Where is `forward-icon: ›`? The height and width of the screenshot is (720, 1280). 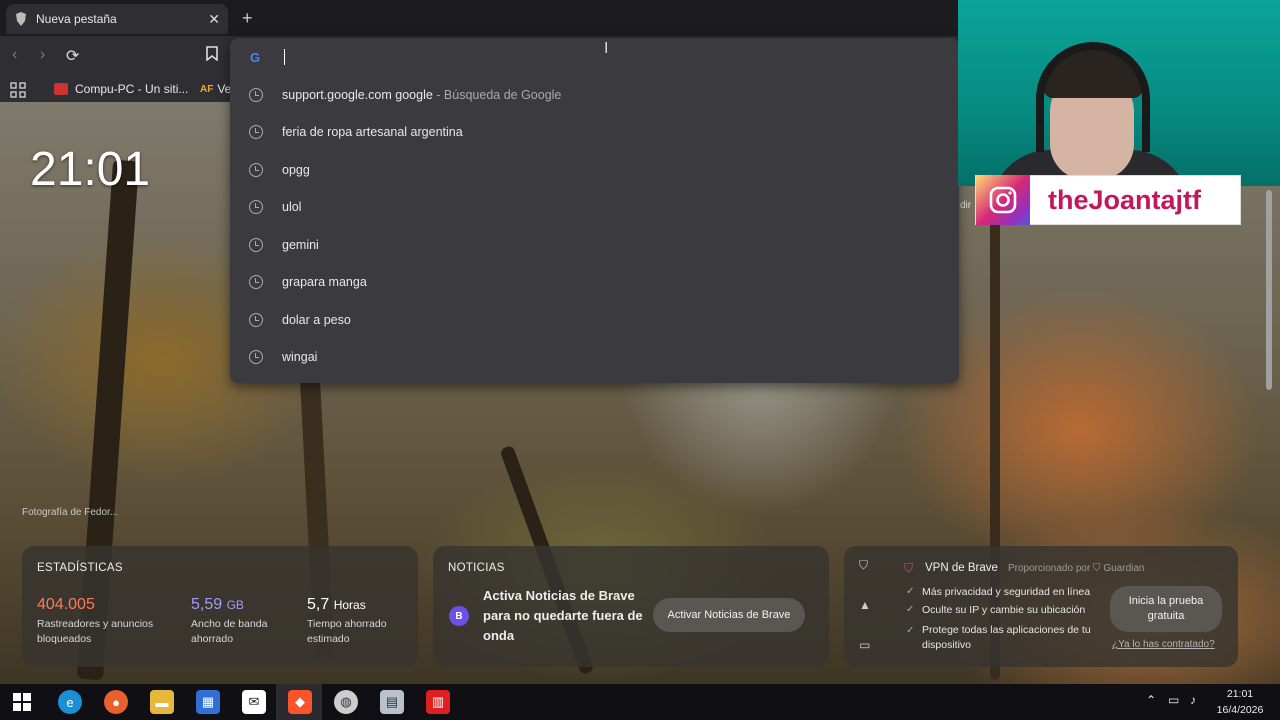 forward-icon: › is located at coordinates (42, 55).